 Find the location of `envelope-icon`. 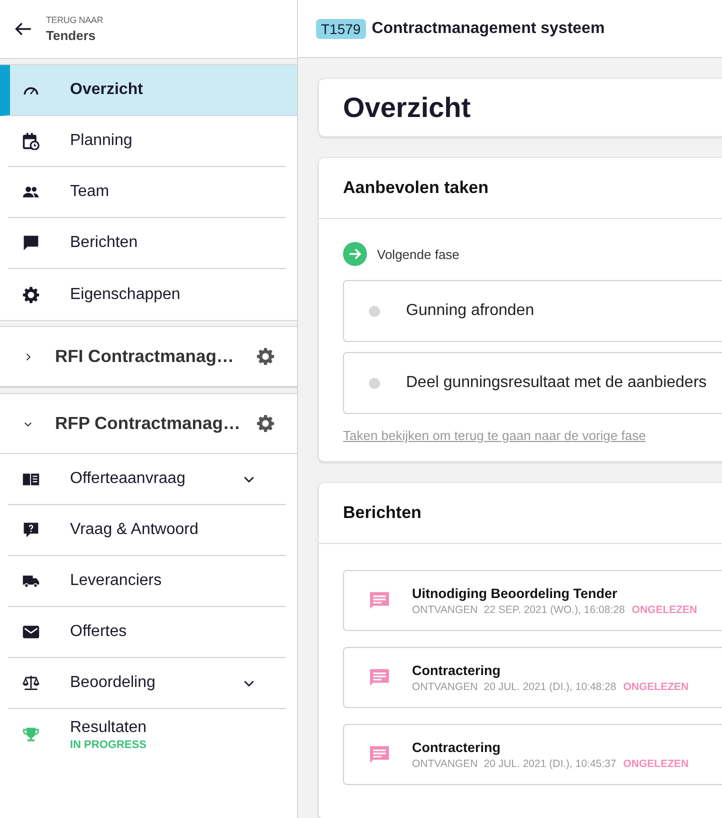

envelope-icon is located at coordinates (31, 632).